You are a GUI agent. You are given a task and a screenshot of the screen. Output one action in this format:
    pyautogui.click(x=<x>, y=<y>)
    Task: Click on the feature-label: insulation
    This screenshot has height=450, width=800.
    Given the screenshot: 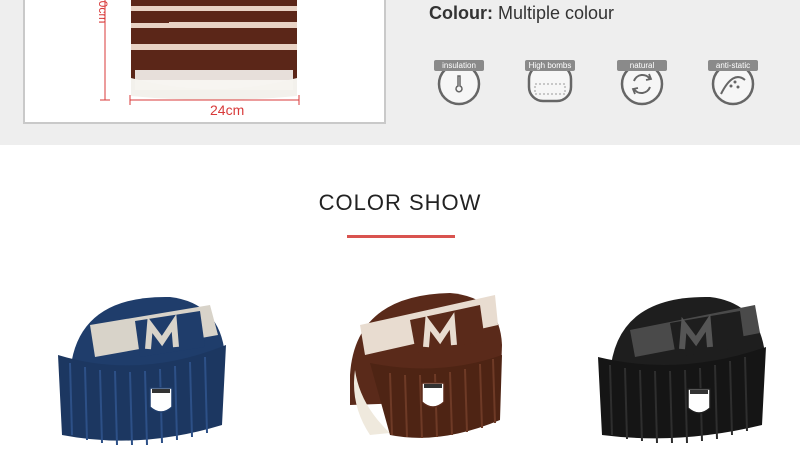 What is the action you would take?
    pyautogui.click(x=459, y=65)
    